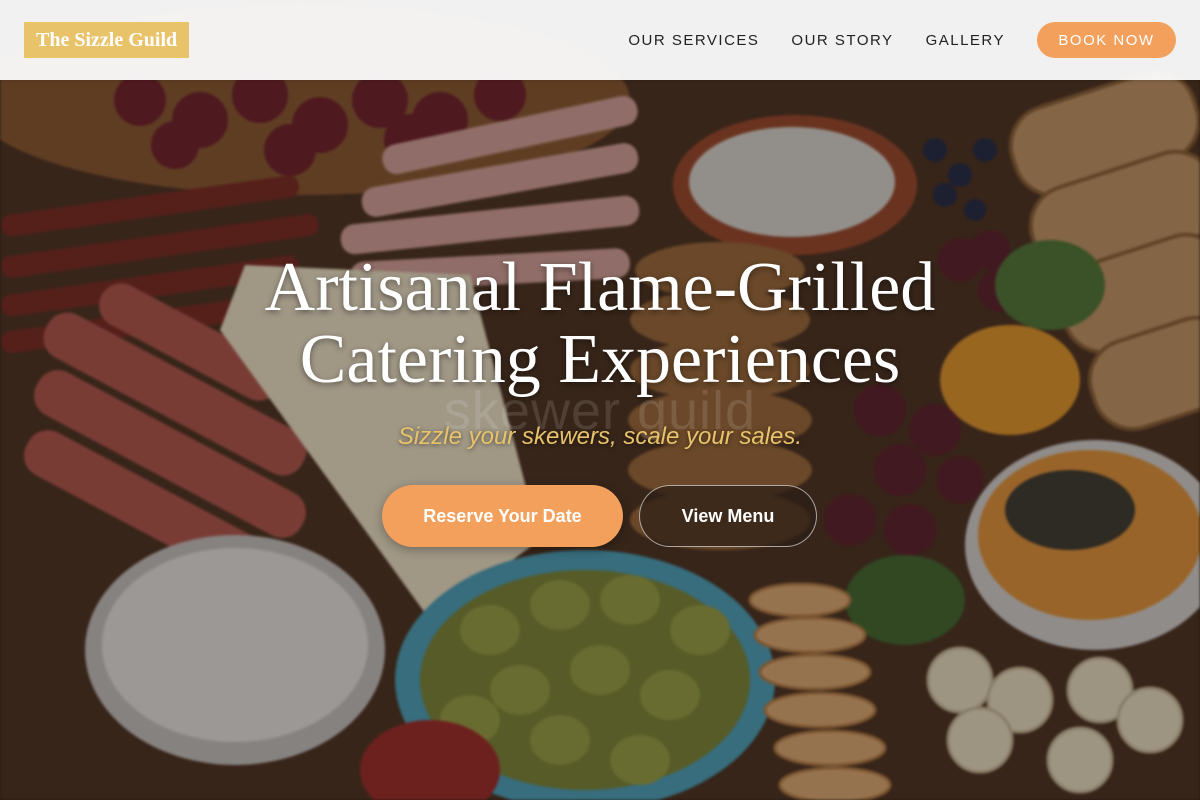  I want to click on reserve-your-date-button: Reserve Your Date, so click(502, 516).